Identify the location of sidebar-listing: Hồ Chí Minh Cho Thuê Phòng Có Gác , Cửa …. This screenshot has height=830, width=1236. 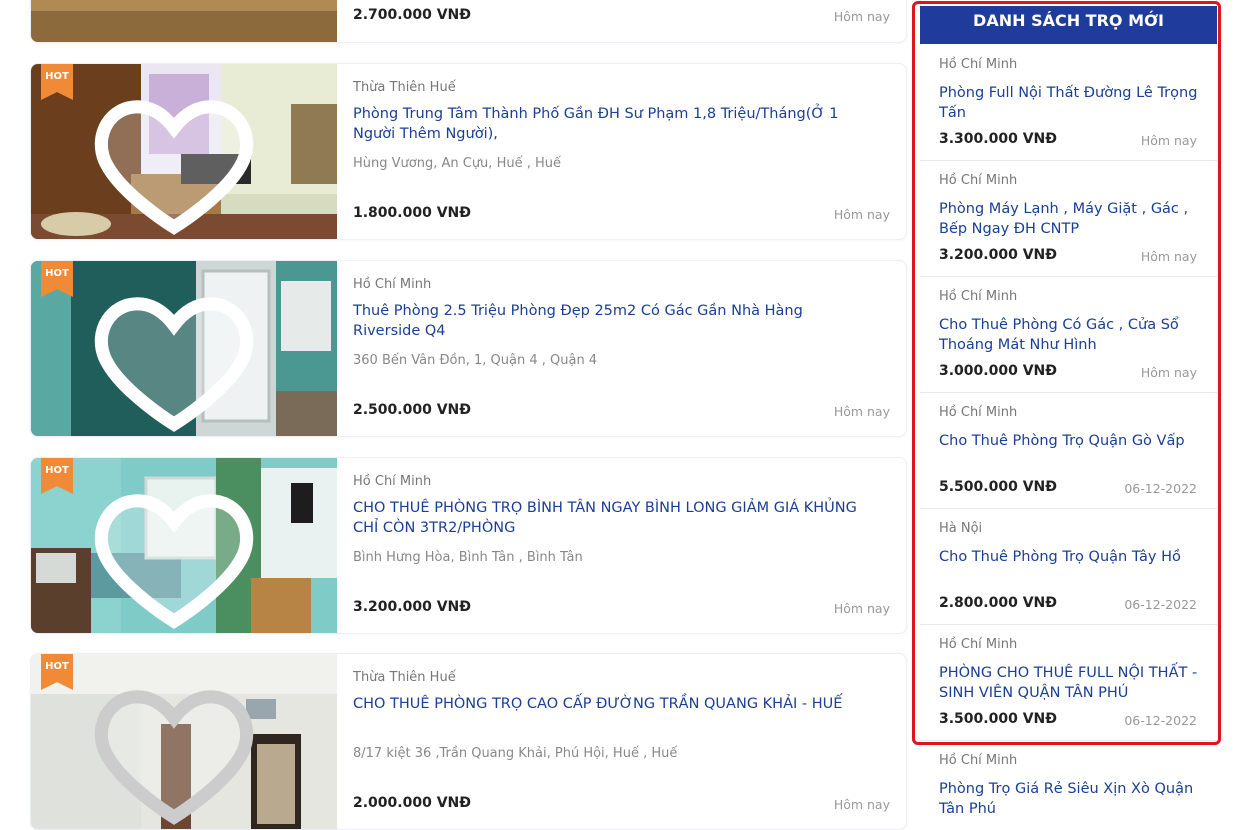
(1068, 335).